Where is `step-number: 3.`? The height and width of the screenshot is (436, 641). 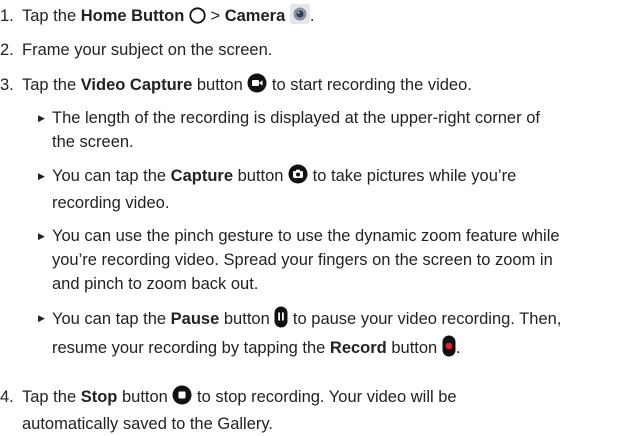
step-number: 3. is located at coordinates (7, 85).